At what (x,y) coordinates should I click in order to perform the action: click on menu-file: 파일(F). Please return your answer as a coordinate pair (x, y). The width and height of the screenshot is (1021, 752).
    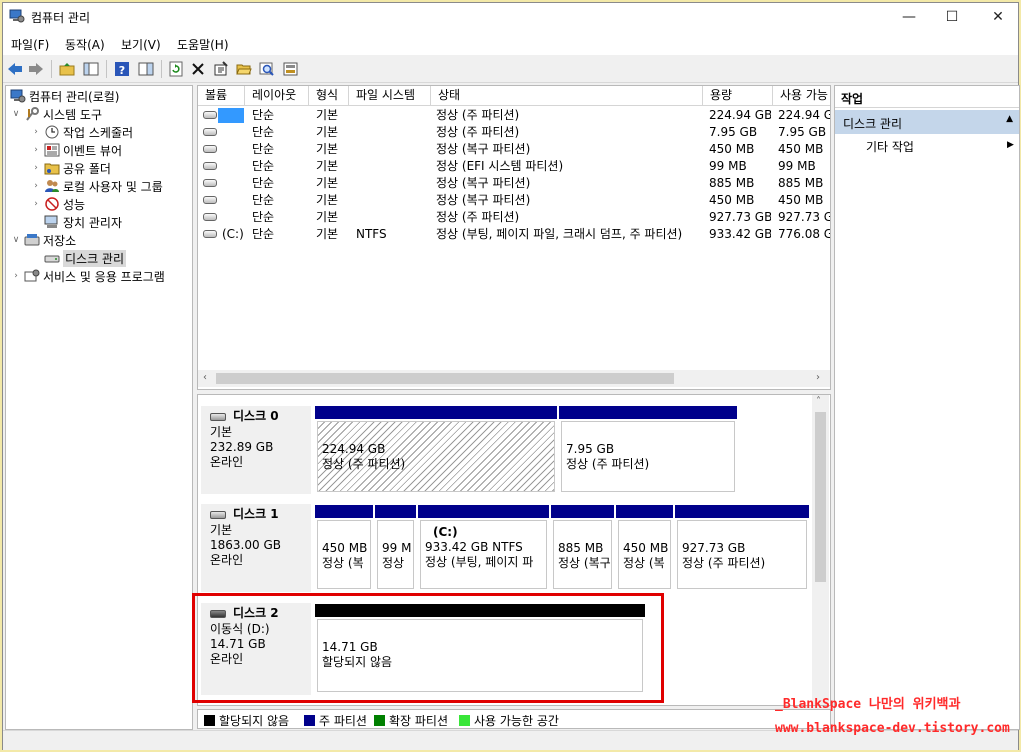
    Looking at the image, I should click on (30, 44).